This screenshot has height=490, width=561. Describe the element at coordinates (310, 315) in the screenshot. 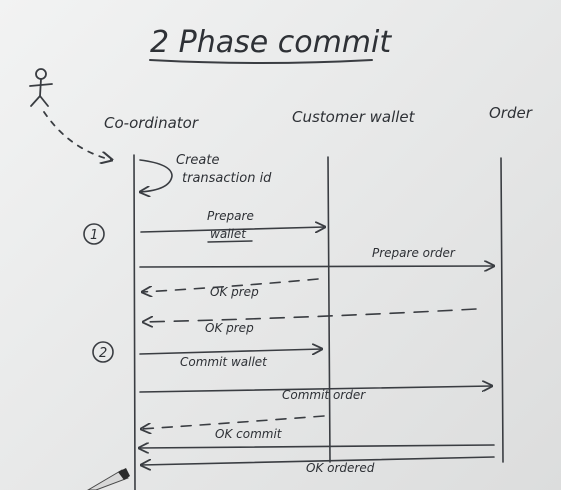

I see `arrow-ok-prep-order` at that location.